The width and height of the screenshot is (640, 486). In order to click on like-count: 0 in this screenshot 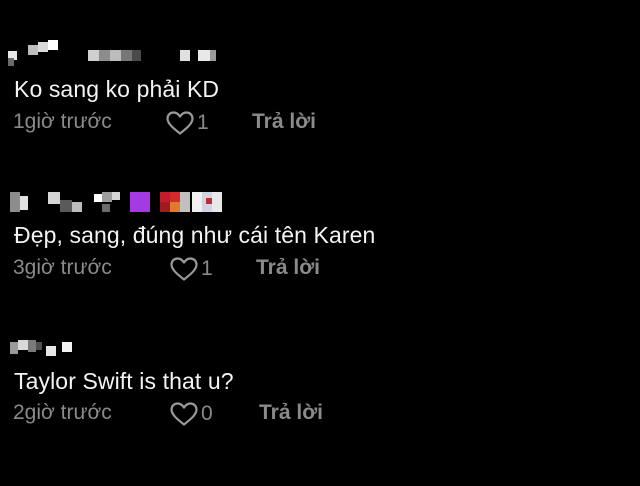, I will do `click(207, 413)`.